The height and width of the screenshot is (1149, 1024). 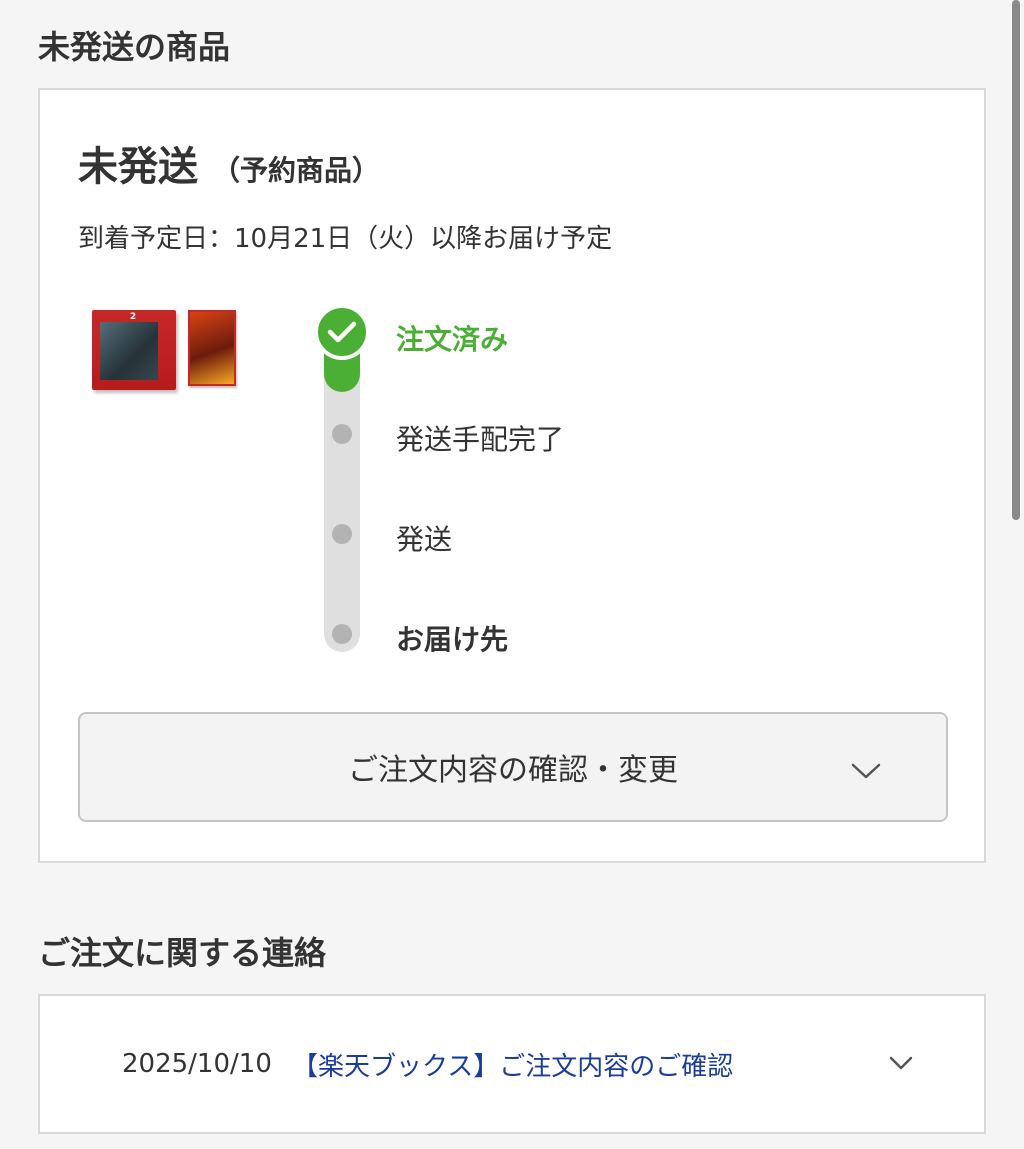 I want to click on contact-subject-link: 【楽天ブックス】ご注文内容のご確認, so click(x=512, y=1064).